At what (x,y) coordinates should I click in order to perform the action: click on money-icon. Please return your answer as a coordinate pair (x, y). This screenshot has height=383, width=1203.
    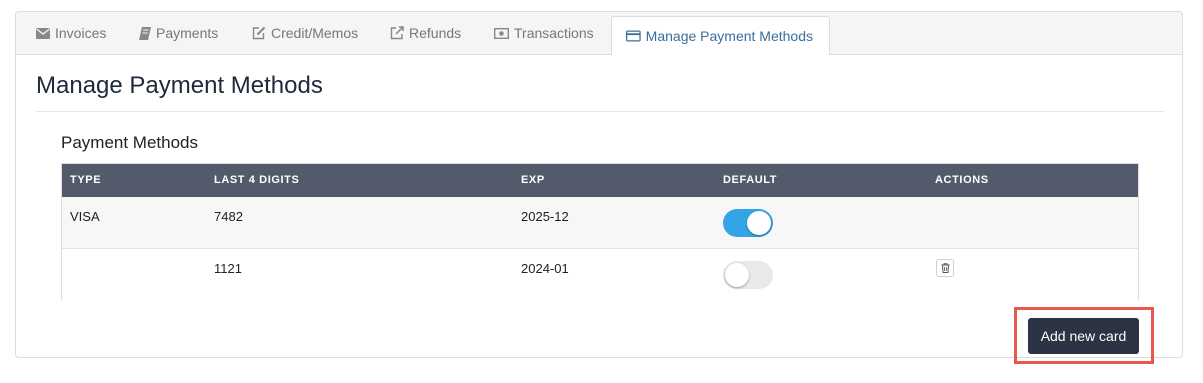
    Looking at the image, I should click on (501, 33).